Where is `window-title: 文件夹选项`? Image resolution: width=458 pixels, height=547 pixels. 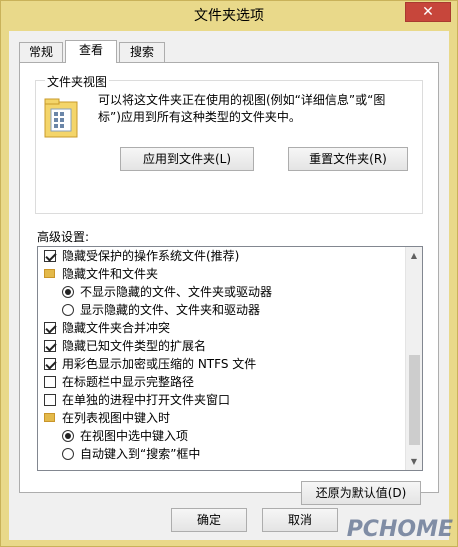 window-title: 文件夹选项 is located at coordinates (229, 16).